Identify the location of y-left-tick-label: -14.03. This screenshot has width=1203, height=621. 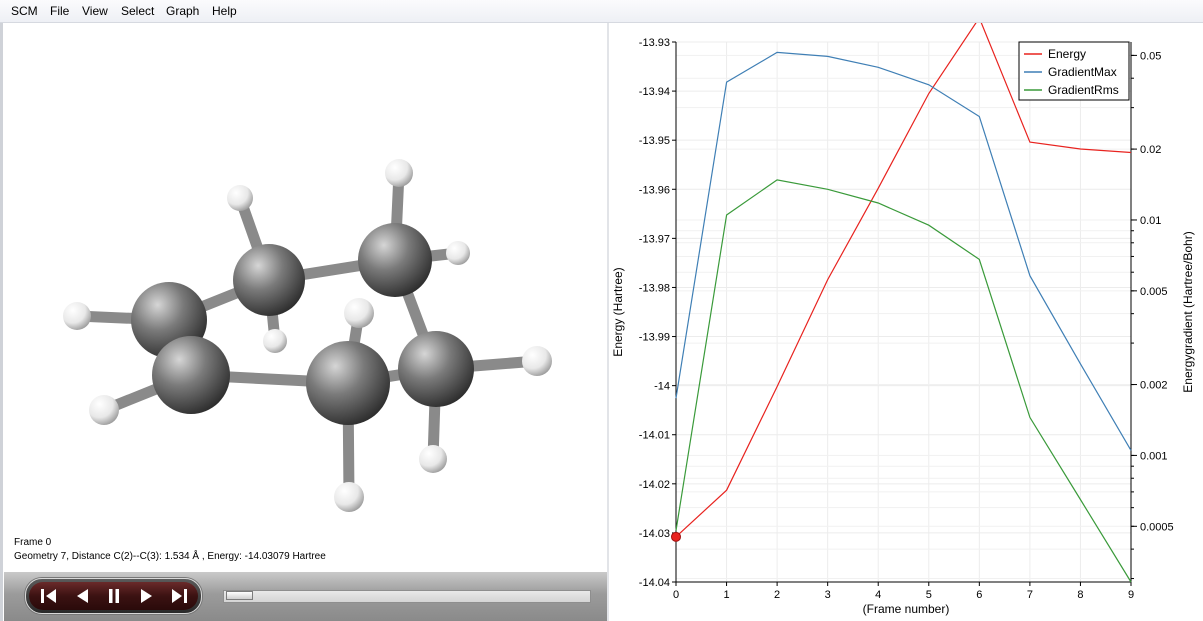
(654, 534).